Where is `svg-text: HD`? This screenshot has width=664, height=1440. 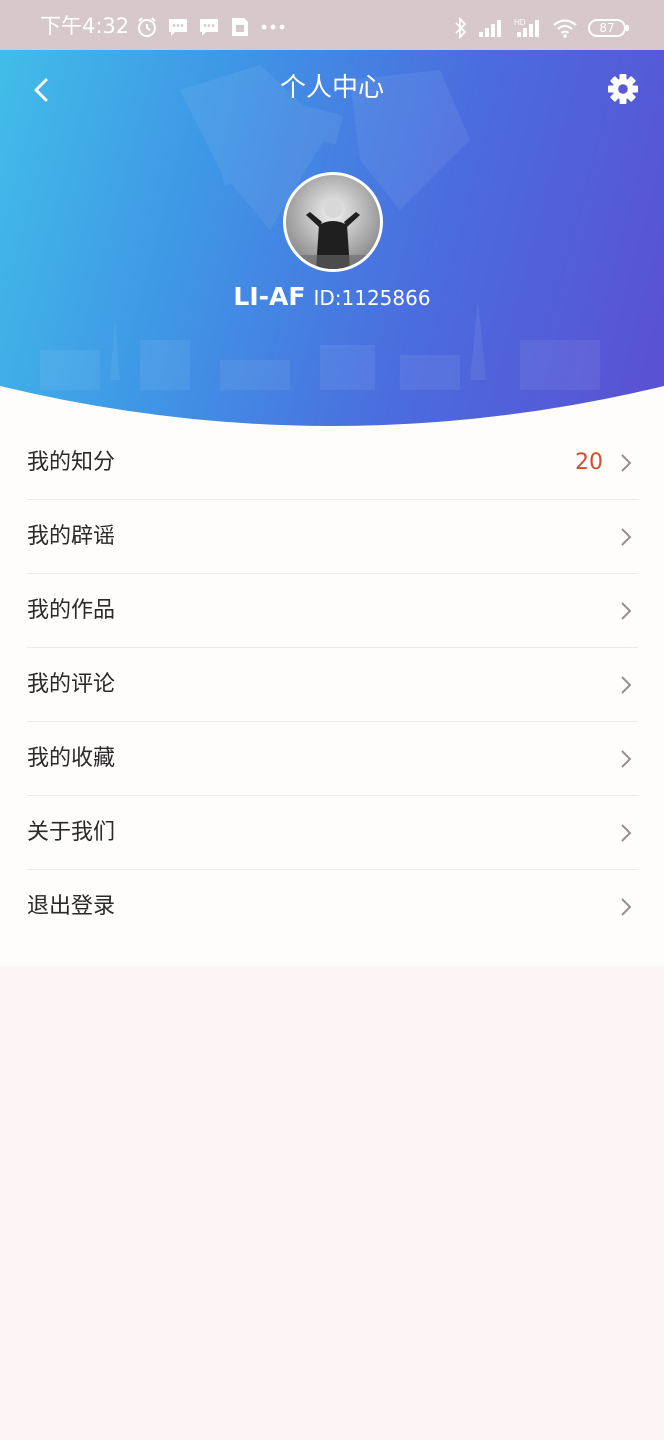 svg-text: HD is located at coordinates (520, 22).